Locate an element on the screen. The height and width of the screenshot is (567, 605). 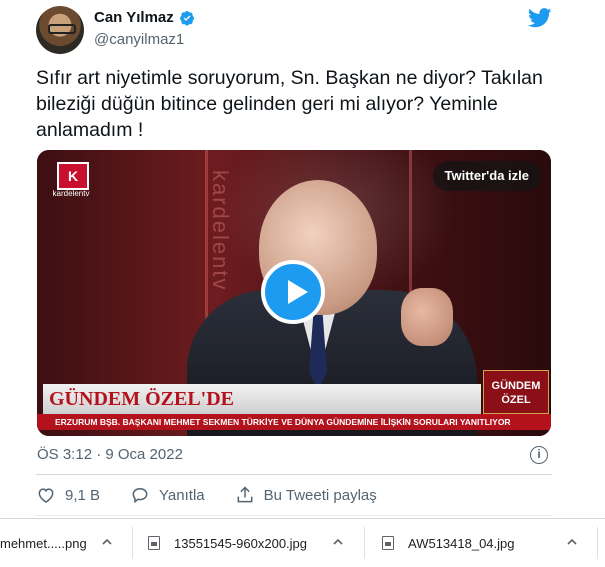
lower-third-badge: GÜNDEM ÖZEL is located at coordinates (516, 392).